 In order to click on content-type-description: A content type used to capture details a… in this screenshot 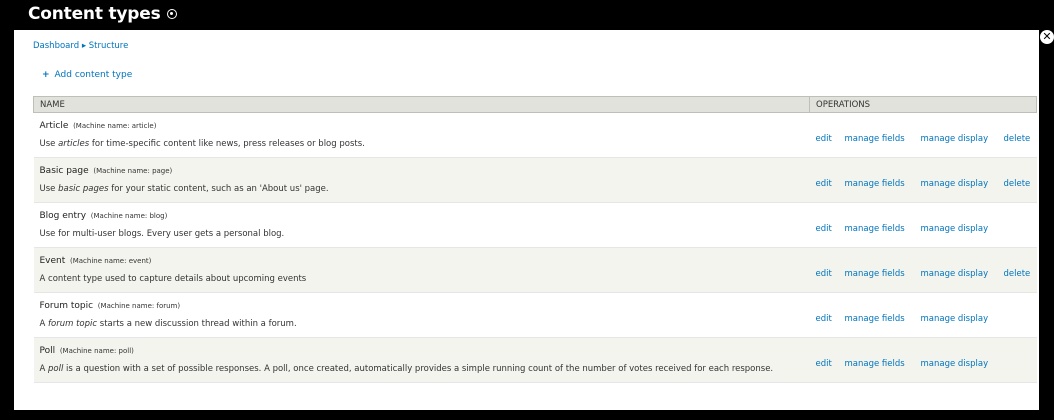, I will do `click(422, 279)`.